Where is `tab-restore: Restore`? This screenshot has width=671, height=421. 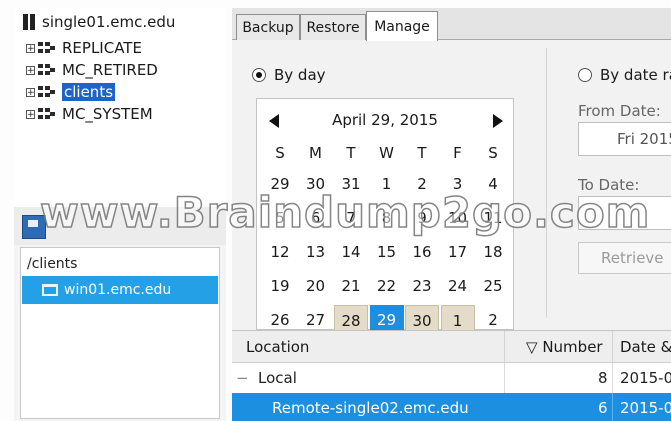 tab-restore: Restore is located at coordinates (333, 27).